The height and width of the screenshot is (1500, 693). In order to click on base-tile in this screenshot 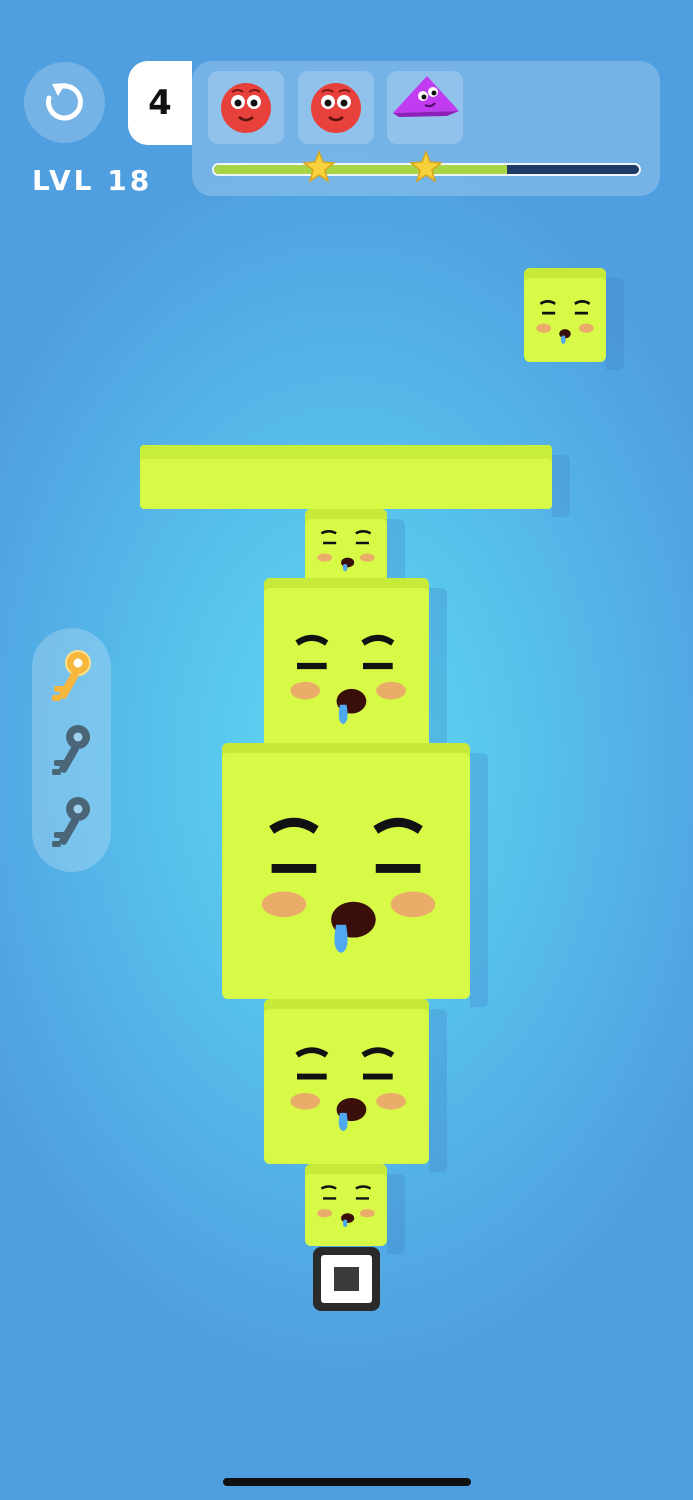, I will do `click(346, 1279)`.